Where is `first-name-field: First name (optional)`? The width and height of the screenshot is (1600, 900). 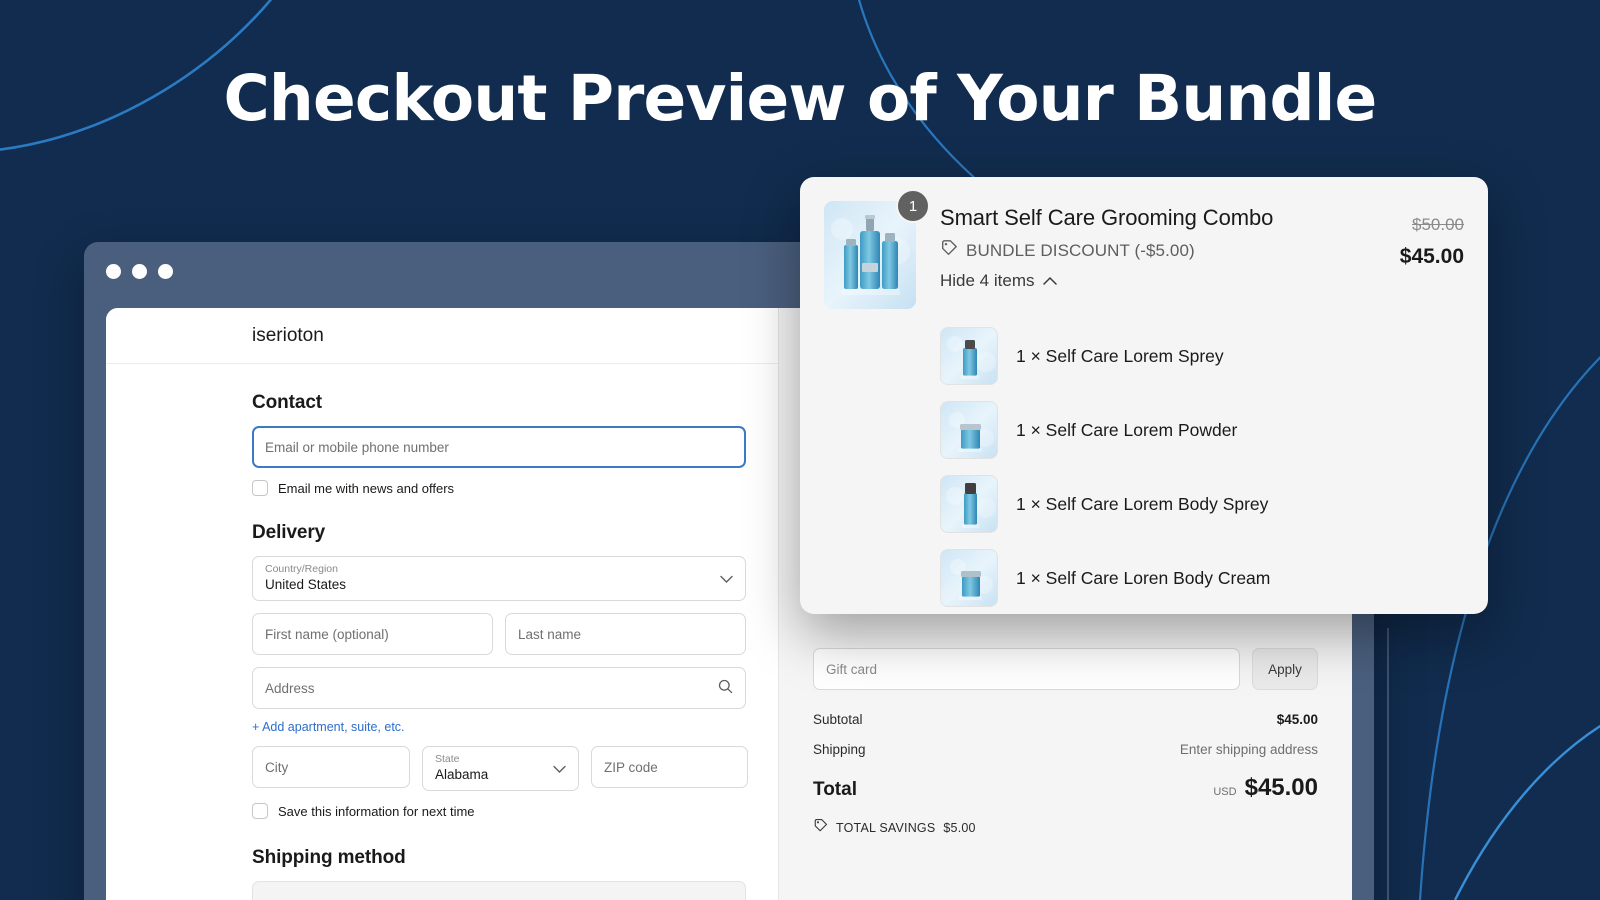 first-name-field: First name (optional) is located at coordinates (372, 634).